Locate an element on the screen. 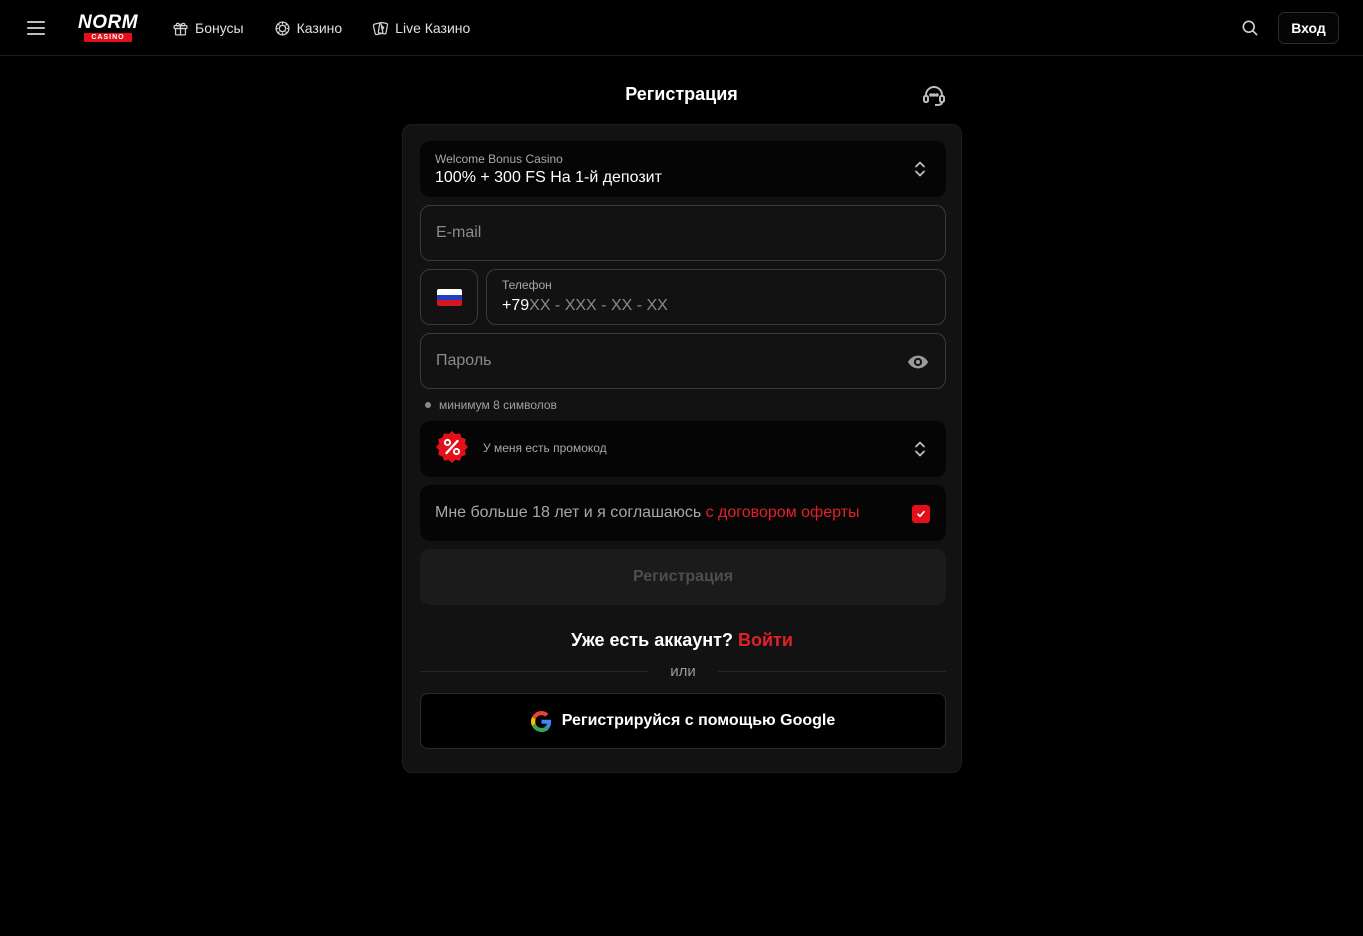 This screenshot has width=1363, height=936. email-input is located at coordinates (683, 233).